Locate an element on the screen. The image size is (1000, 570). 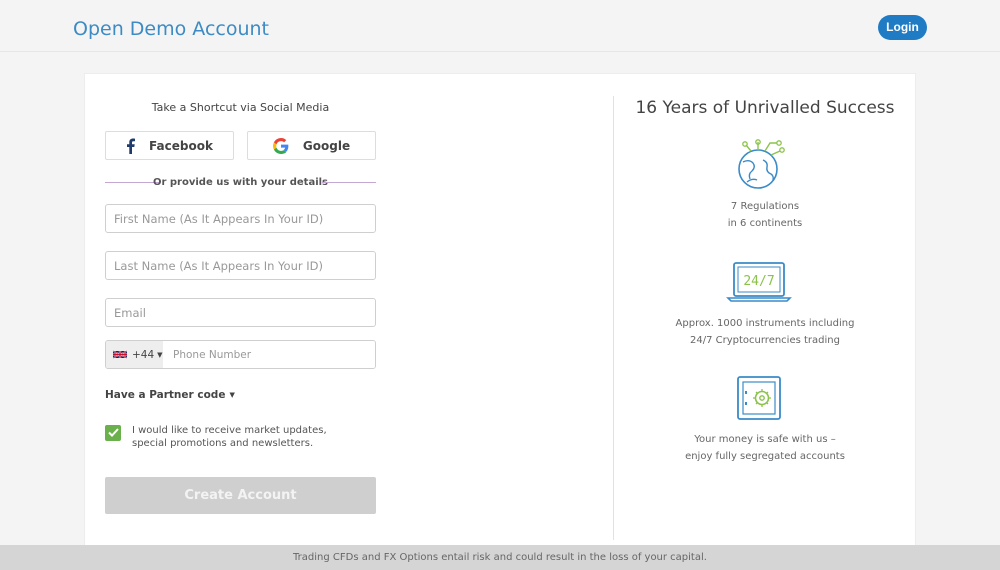
or-divider: Or provide us with your details is located at coordinates (240, 183).